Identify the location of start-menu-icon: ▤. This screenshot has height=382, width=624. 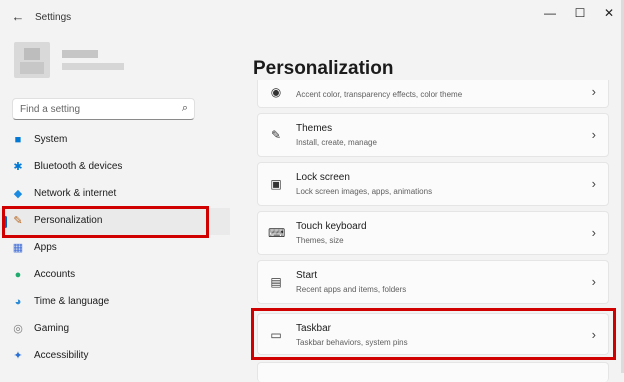
(276, 282).